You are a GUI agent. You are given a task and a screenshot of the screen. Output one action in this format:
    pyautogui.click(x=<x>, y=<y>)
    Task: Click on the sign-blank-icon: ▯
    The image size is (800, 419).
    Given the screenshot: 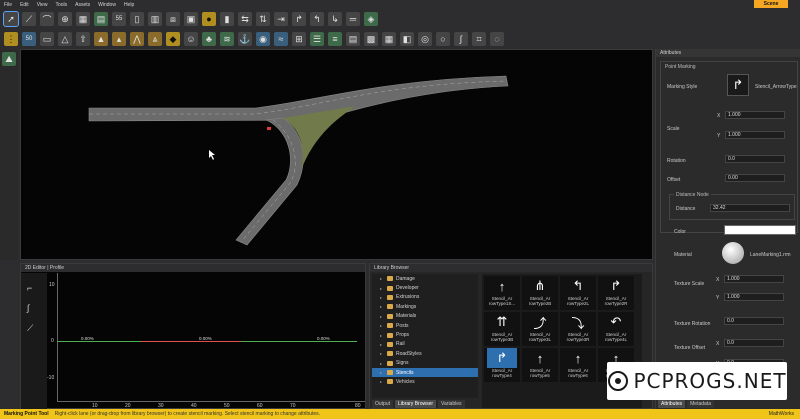 What is the action you would take?
    pyautogui.click(x=137, y=19)
    